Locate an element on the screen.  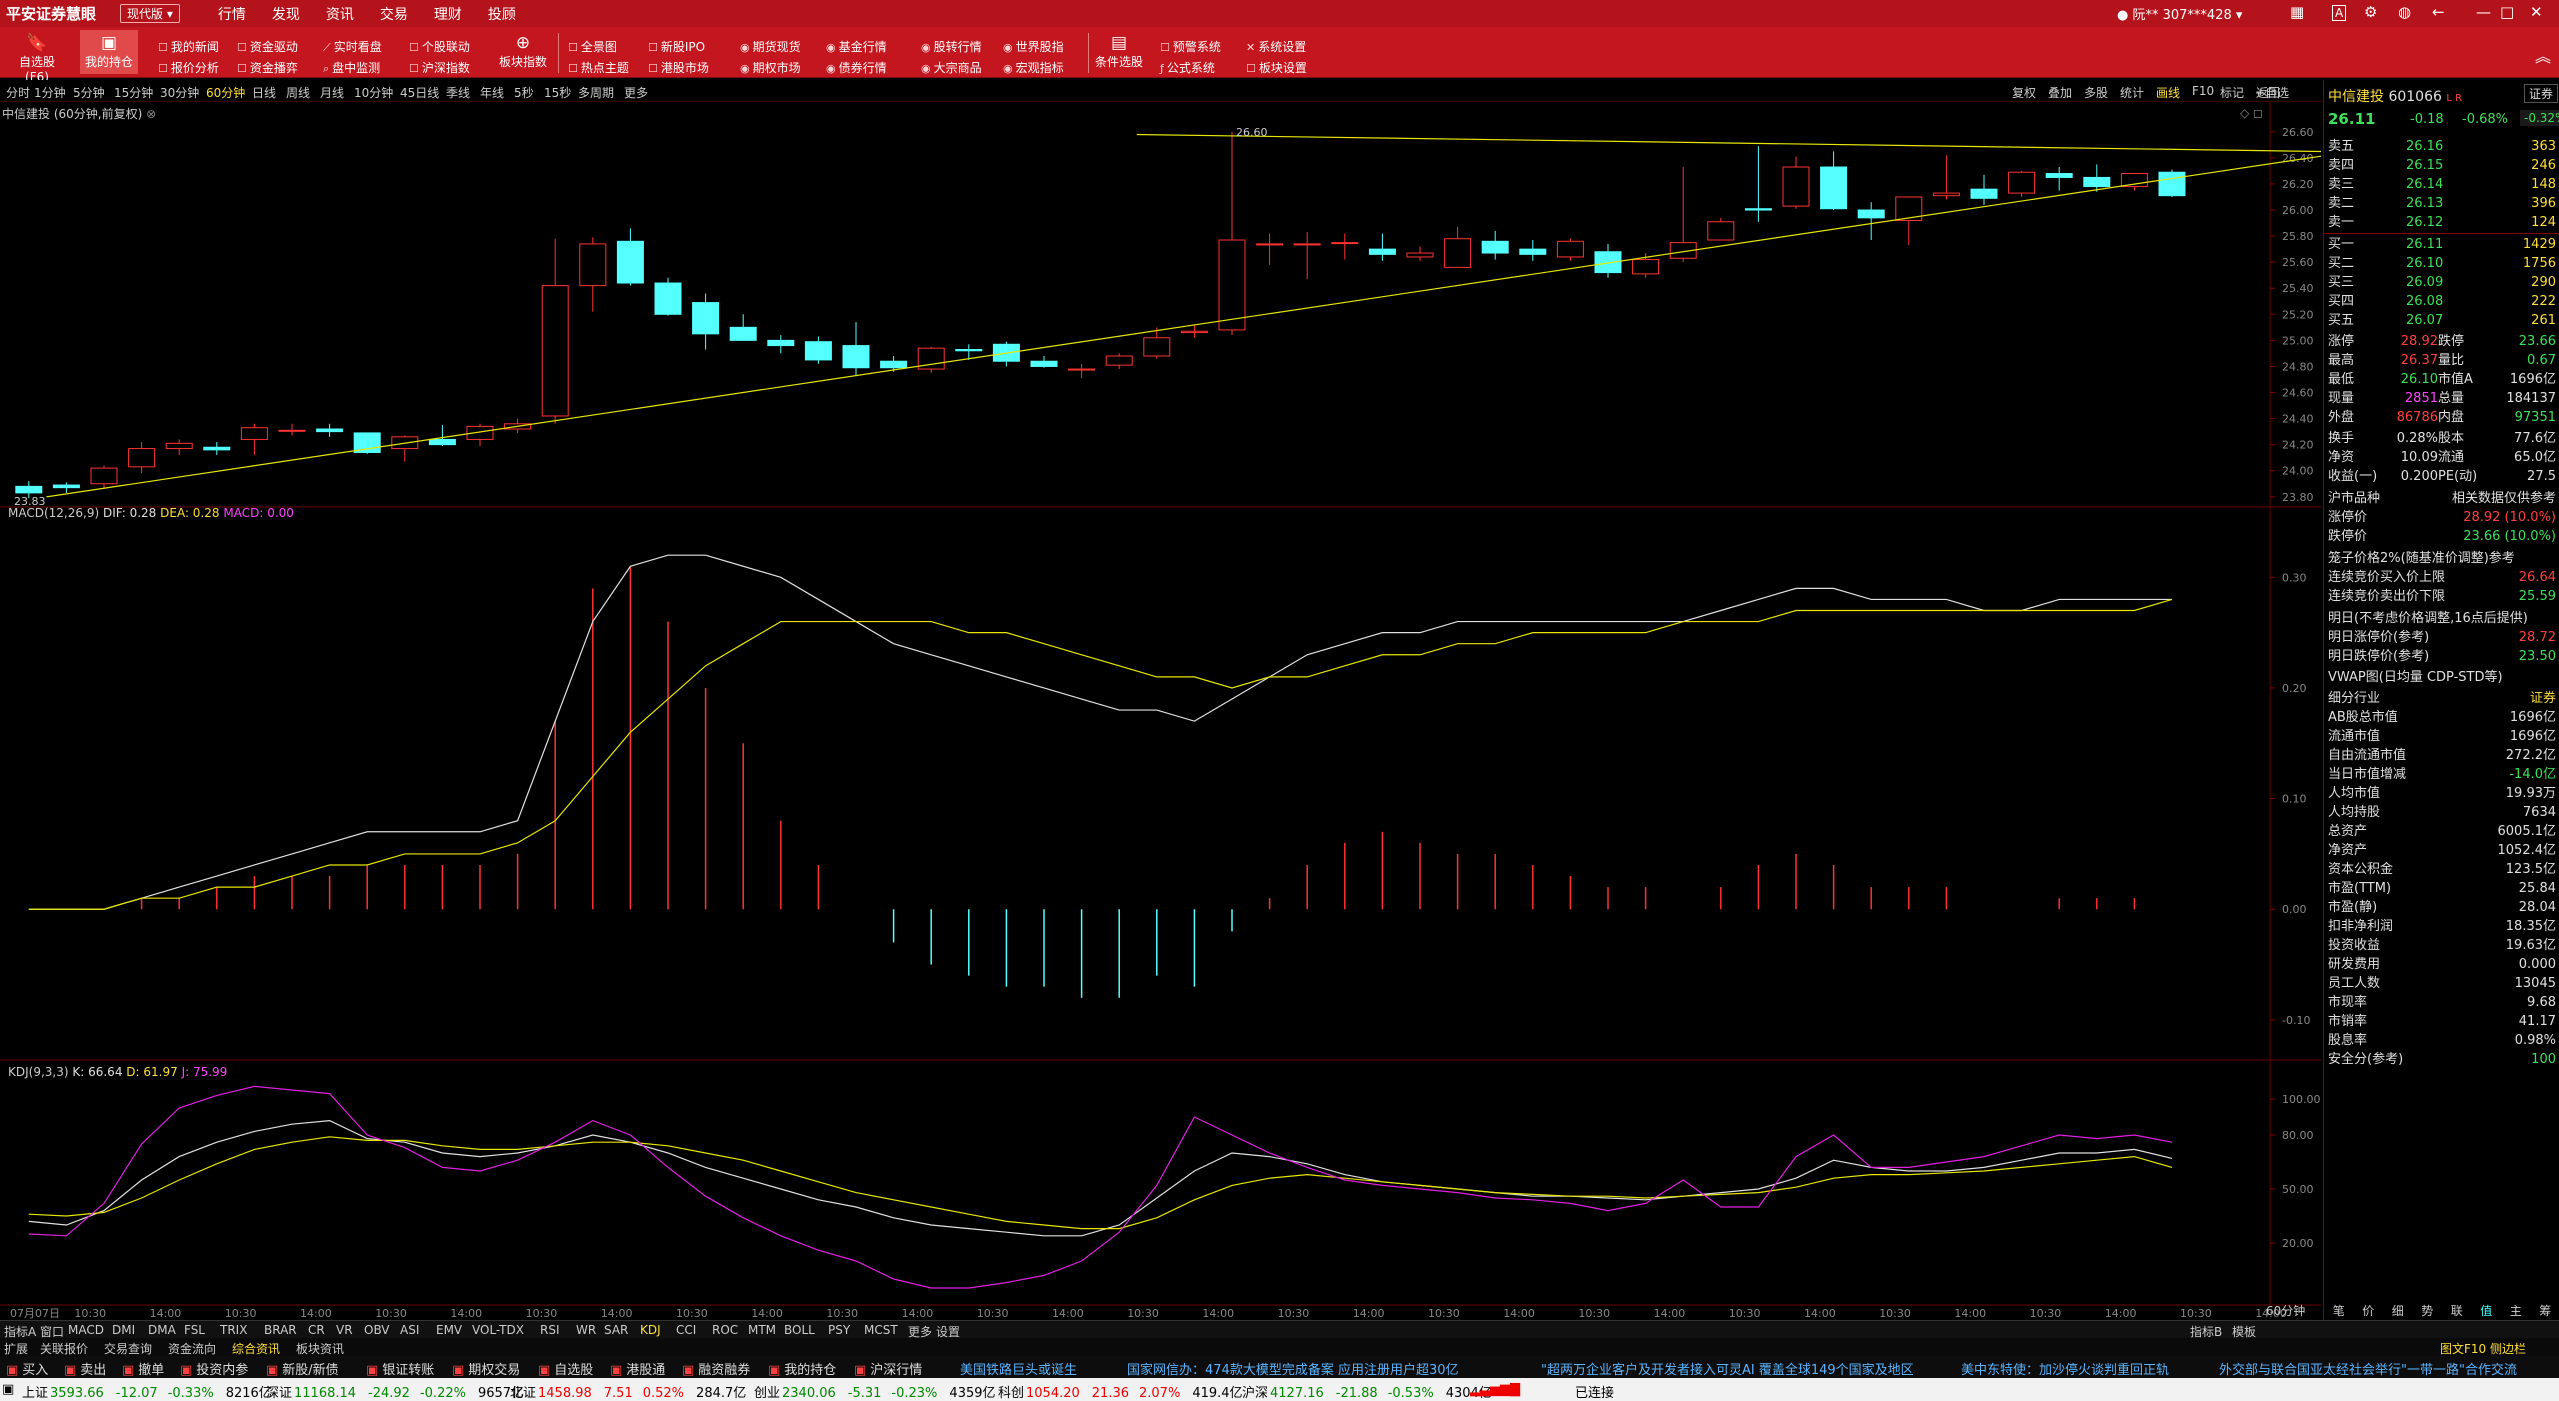
options-market-button: ◉ 期权市场 is located at coordinates (770, 67).